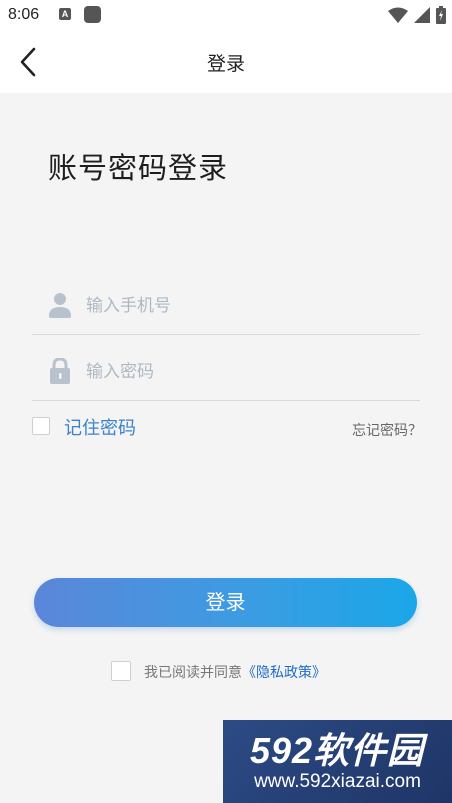 The image size is (452, 803). Describe the element at coordinates (41, 426) in the screenshot. I see `remember-password-checkbox` at that location.